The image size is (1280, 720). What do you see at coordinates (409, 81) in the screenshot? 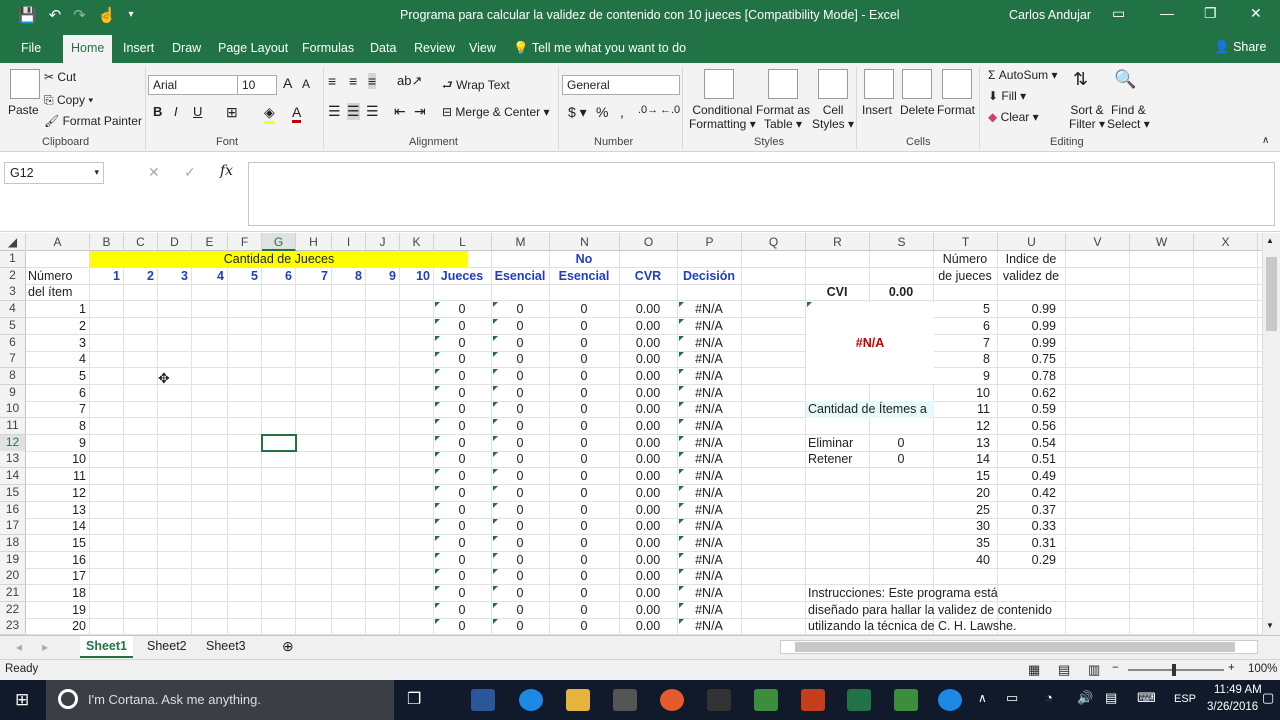
I see `orientation-icon: ab↗` at bounding box center [409, 81].